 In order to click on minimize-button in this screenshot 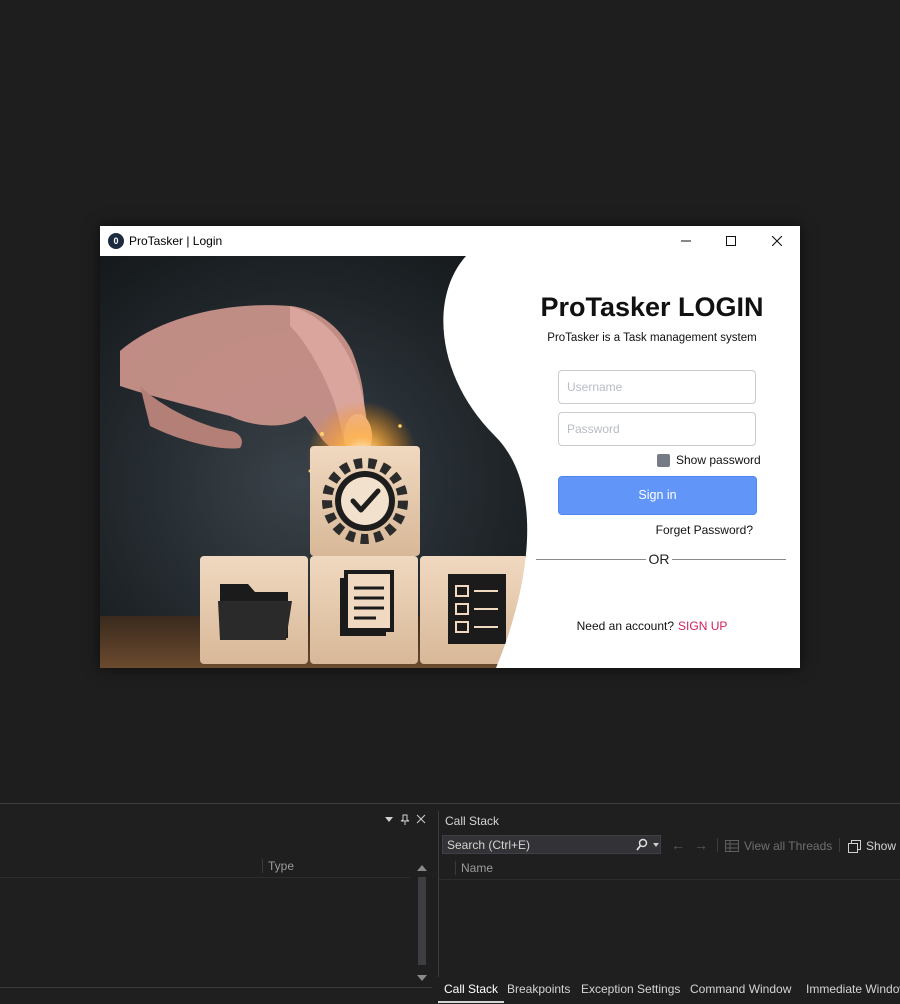, I will do `click(686, 241)`.